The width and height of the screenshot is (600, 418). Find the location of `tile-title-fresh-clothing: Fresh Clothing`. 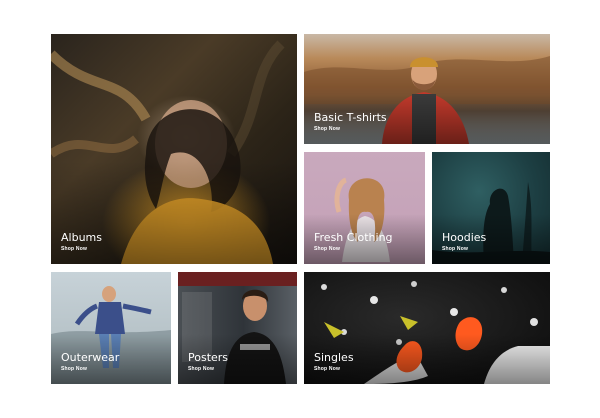

tile-title-fresh-clothing: Fresh Clothing is located at coordinates (353, 237).